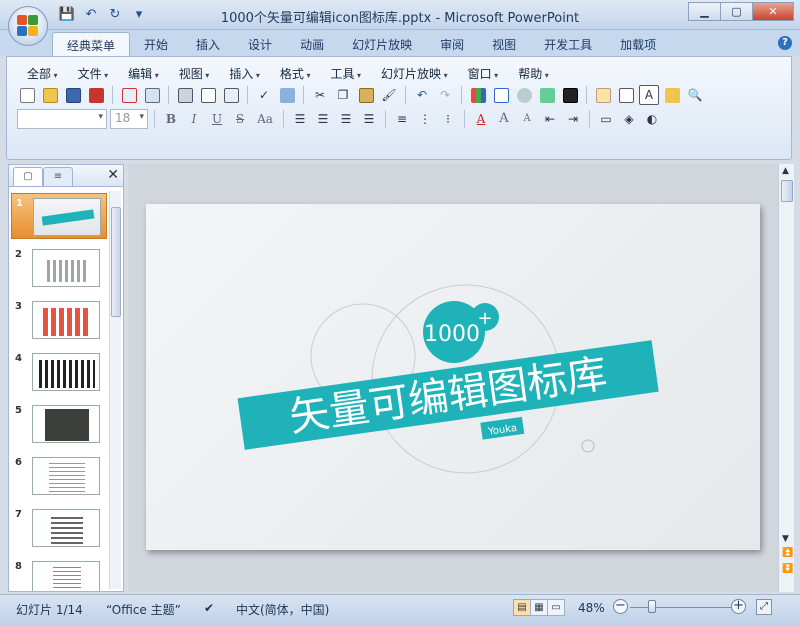 The image size is (800, 626). I want to click on new-slide-icon, so click(603, 95).